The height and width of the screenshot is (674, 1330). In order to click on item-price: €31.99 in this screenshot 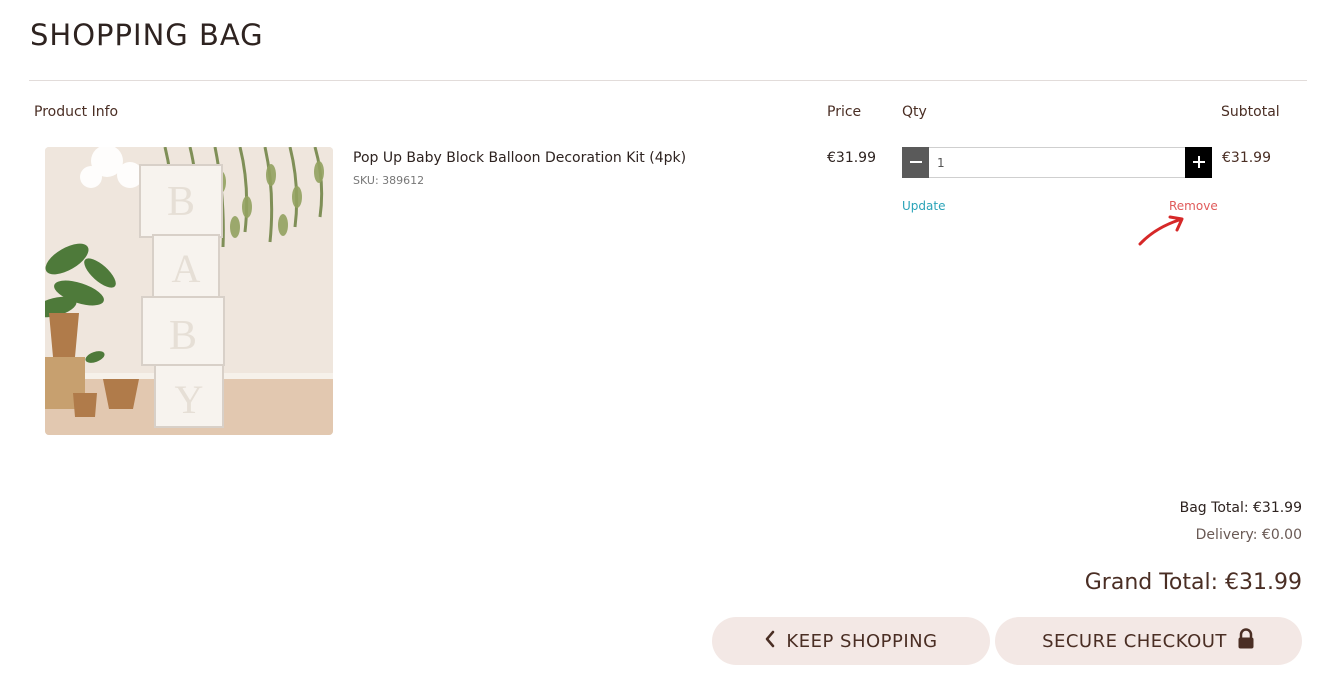, I will do `click(851, 158)`.